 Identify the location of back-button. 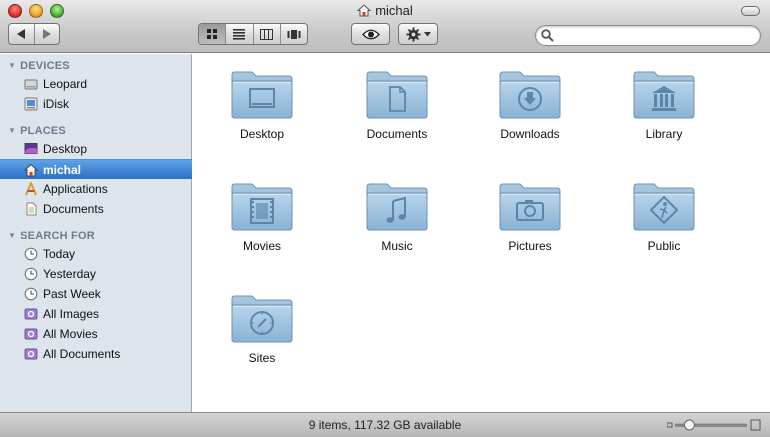
(21, 34).